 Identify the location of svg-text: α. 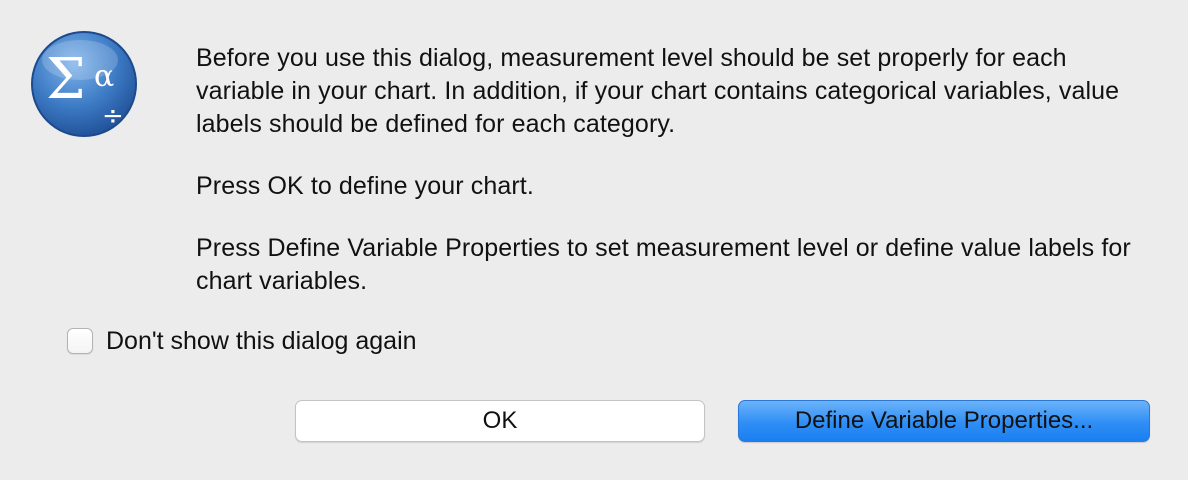
(104, 76).